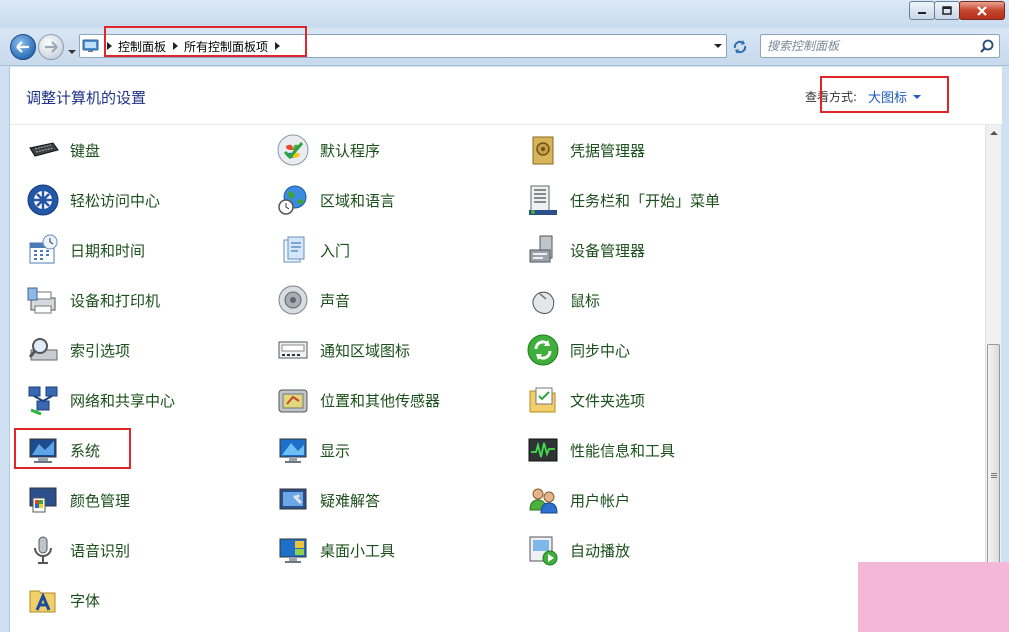  I want to click on breadcrumb-all-items: 所有控制面板项, so click(226, 46).